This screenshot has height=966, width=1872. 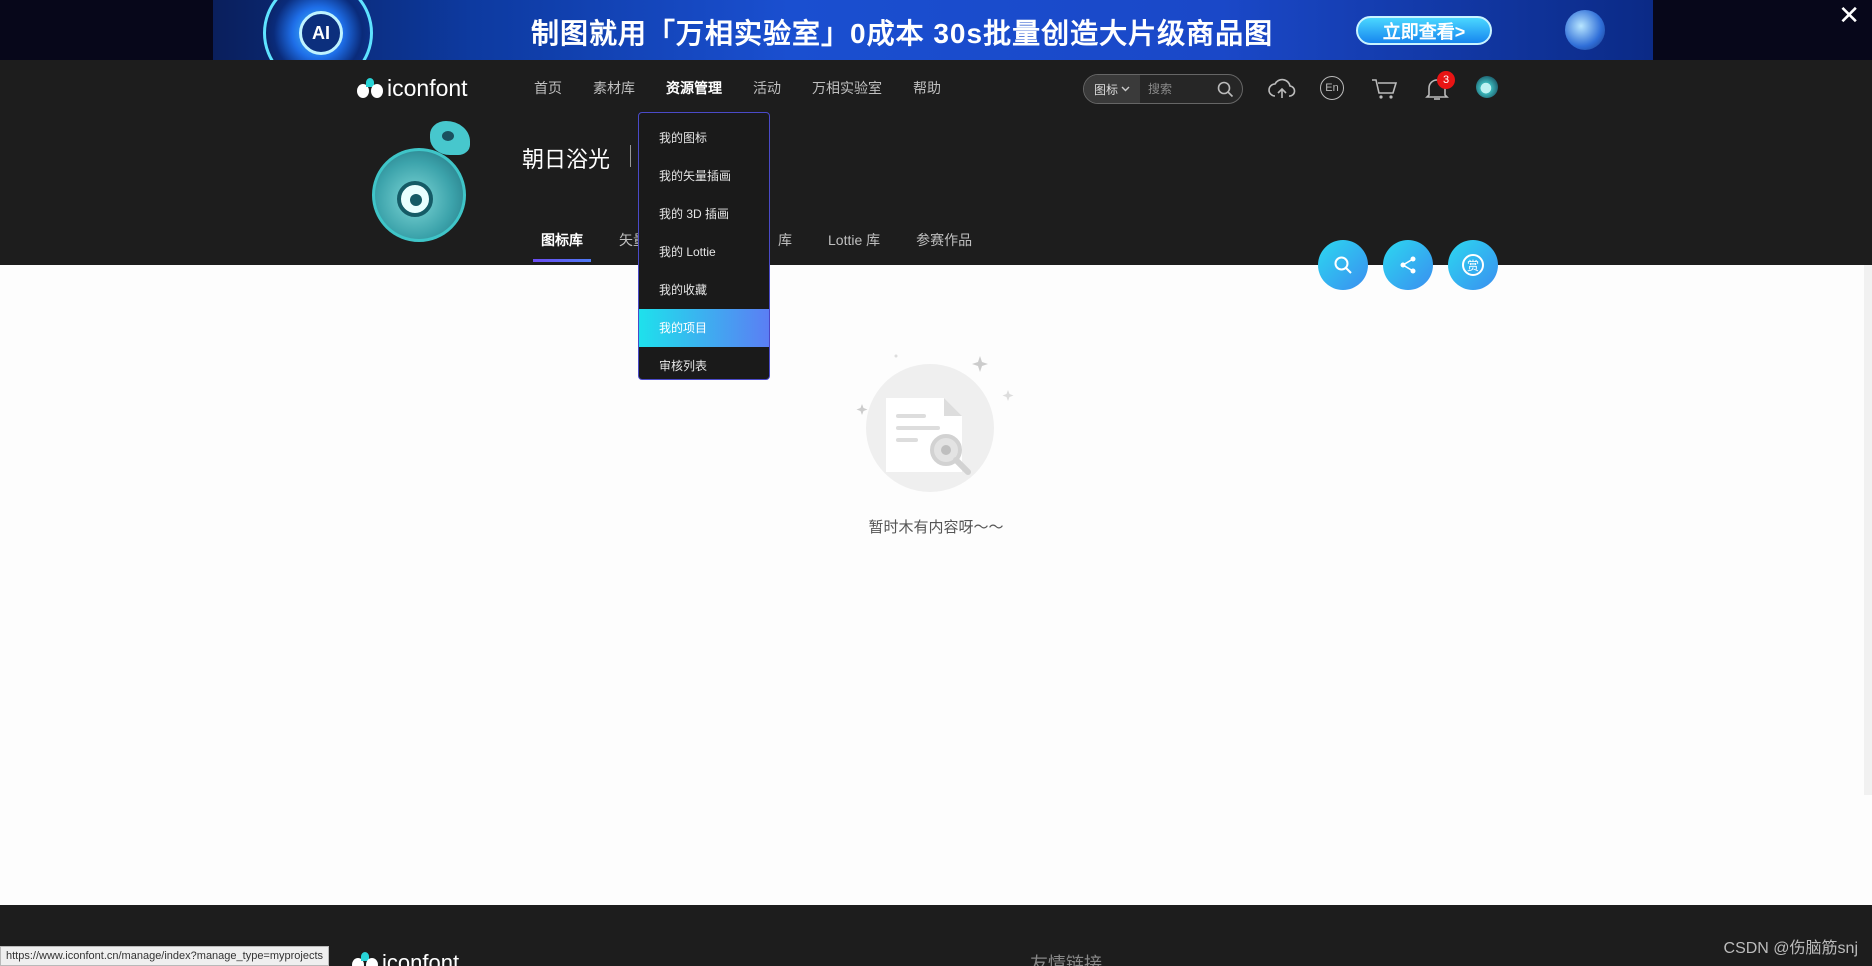 What do you see at coordinates (704, 176) in the screenshot?
I see `menu-item-my-vector-illustrations: 我的矢量插画` at bounding box center [704, 176].